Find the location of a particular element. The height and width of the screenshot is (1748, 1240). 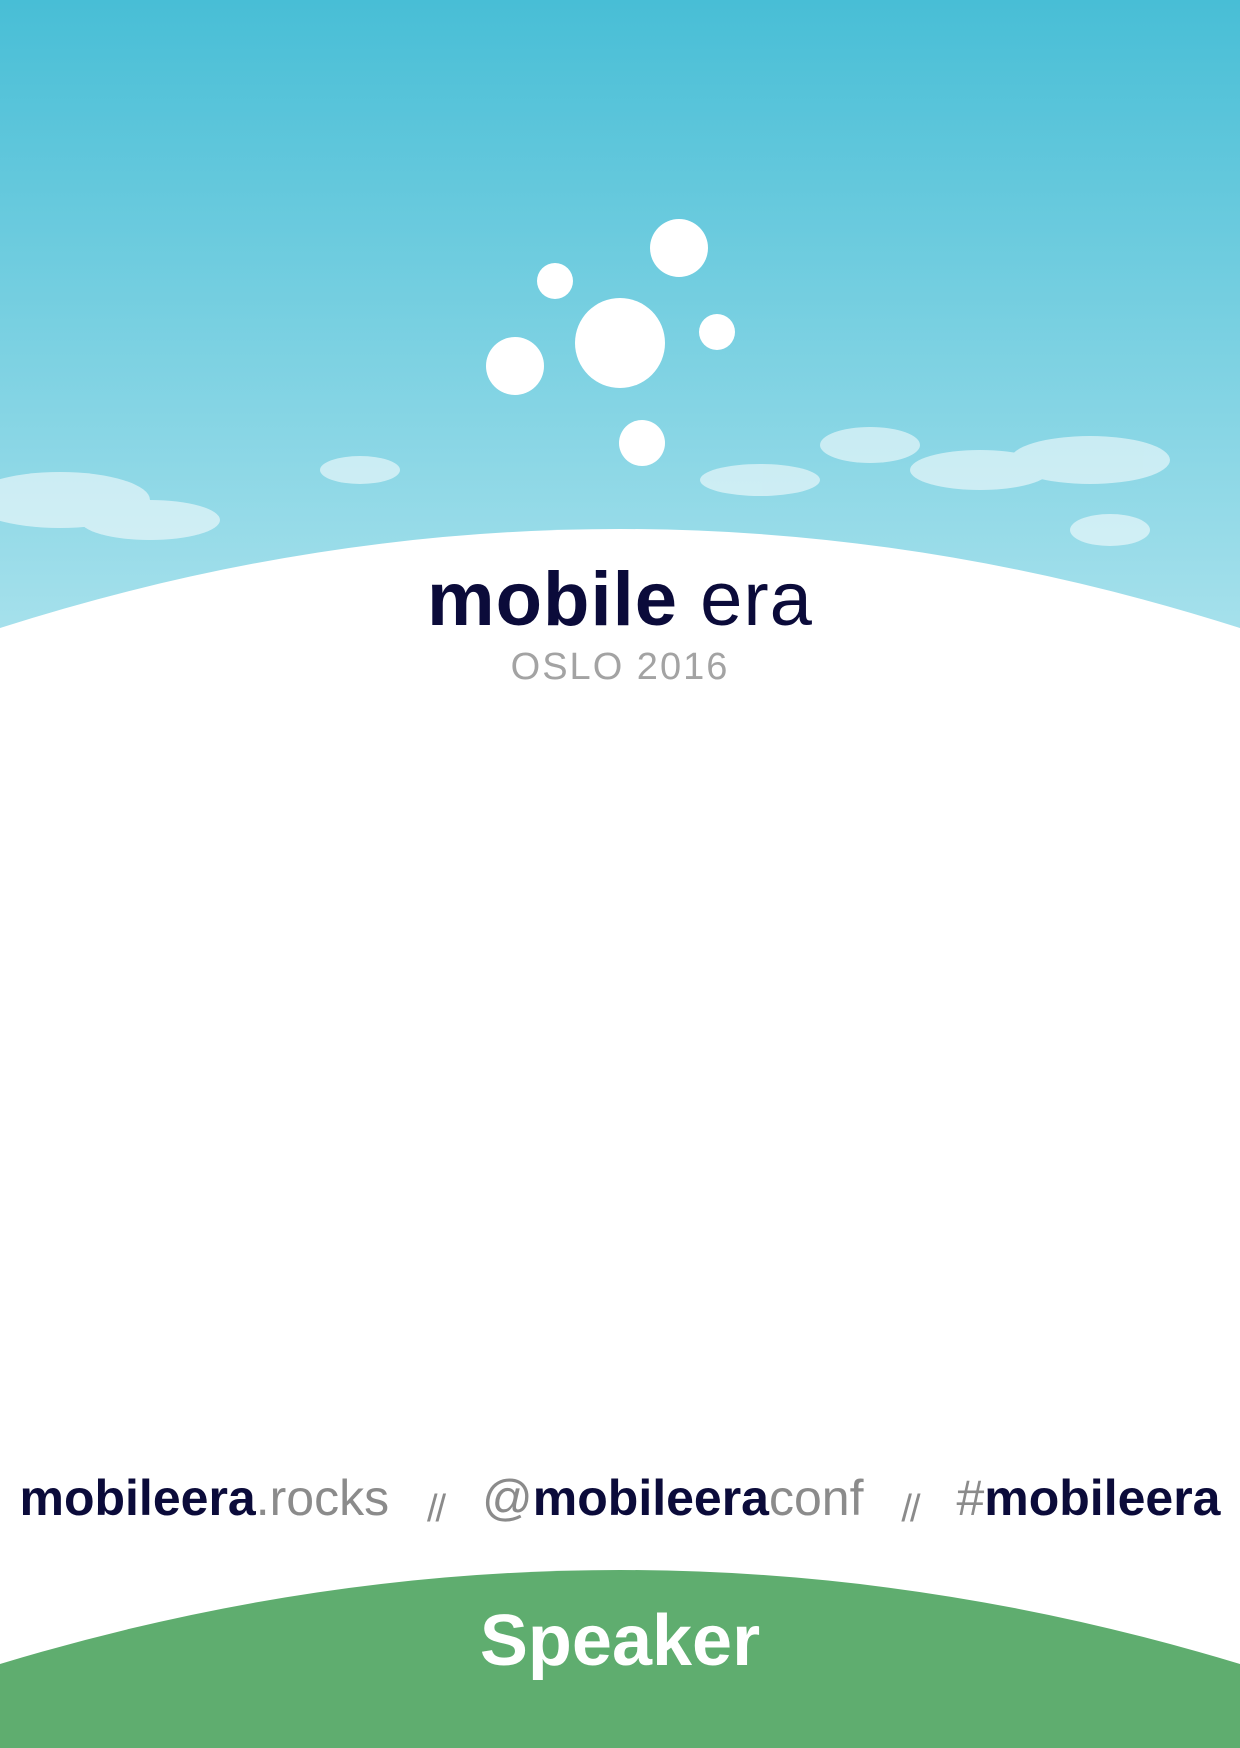

website-link: mobileera.rocks is located at coordinates (205, 1498).